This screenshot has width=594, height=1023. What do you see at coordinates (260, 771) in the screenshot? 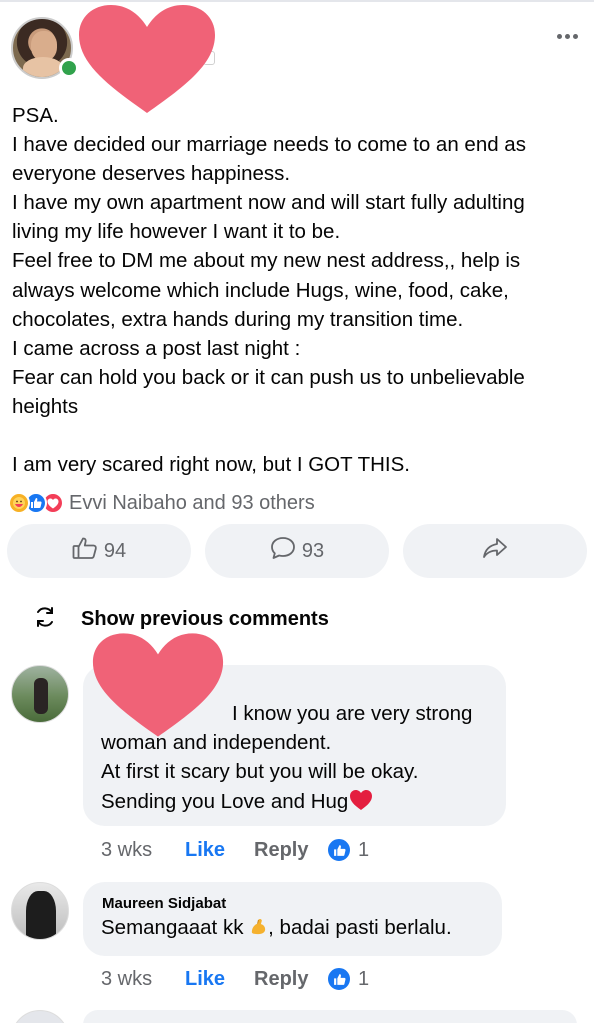
I see `comment-text-line: At first it scary but you will be okay.` at bounding box center [260, 771].